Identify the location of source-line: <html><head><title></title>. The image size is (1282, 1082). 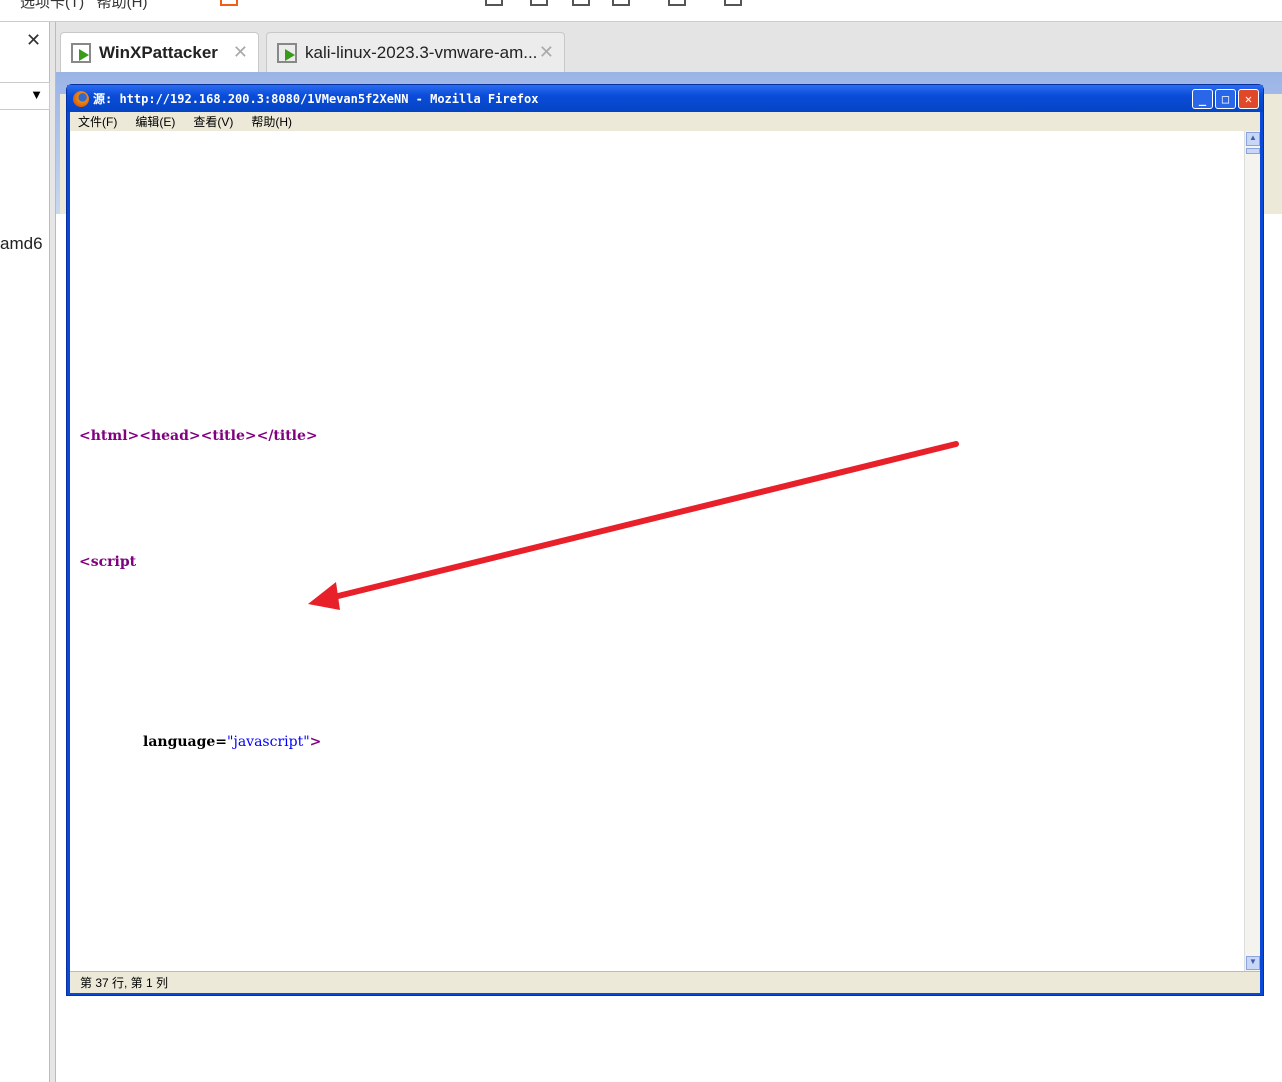
(198, 436).